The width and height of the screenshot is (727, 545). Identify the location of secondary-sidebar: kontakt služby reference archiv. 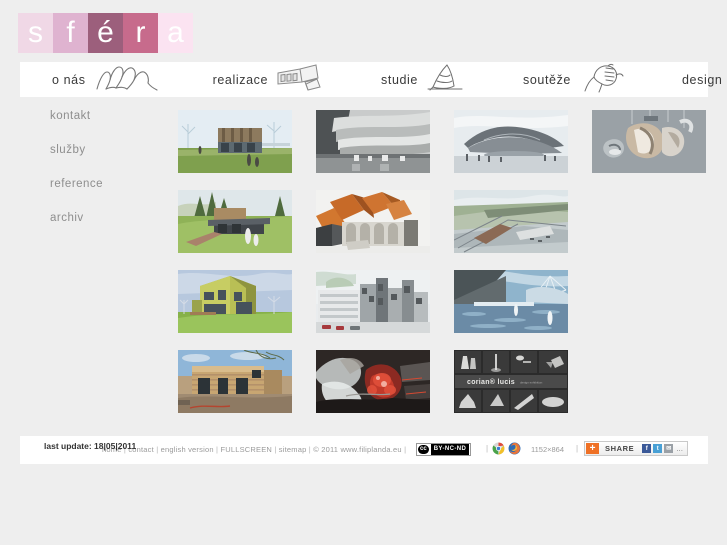
(105, 178).